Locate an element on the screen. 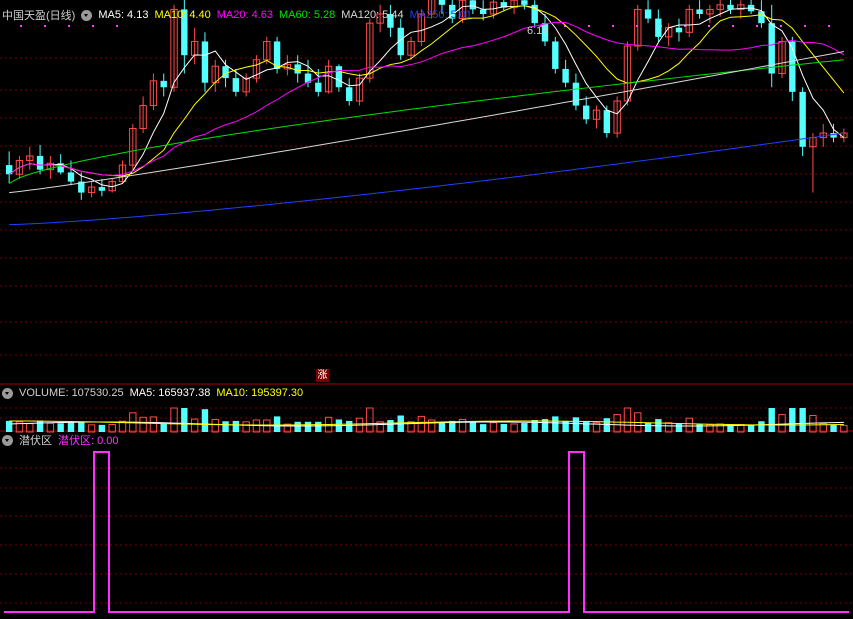 This screenshot has height=619, width=853. price-title: 中国天盈(日线) is located at coordinates (39, 16).